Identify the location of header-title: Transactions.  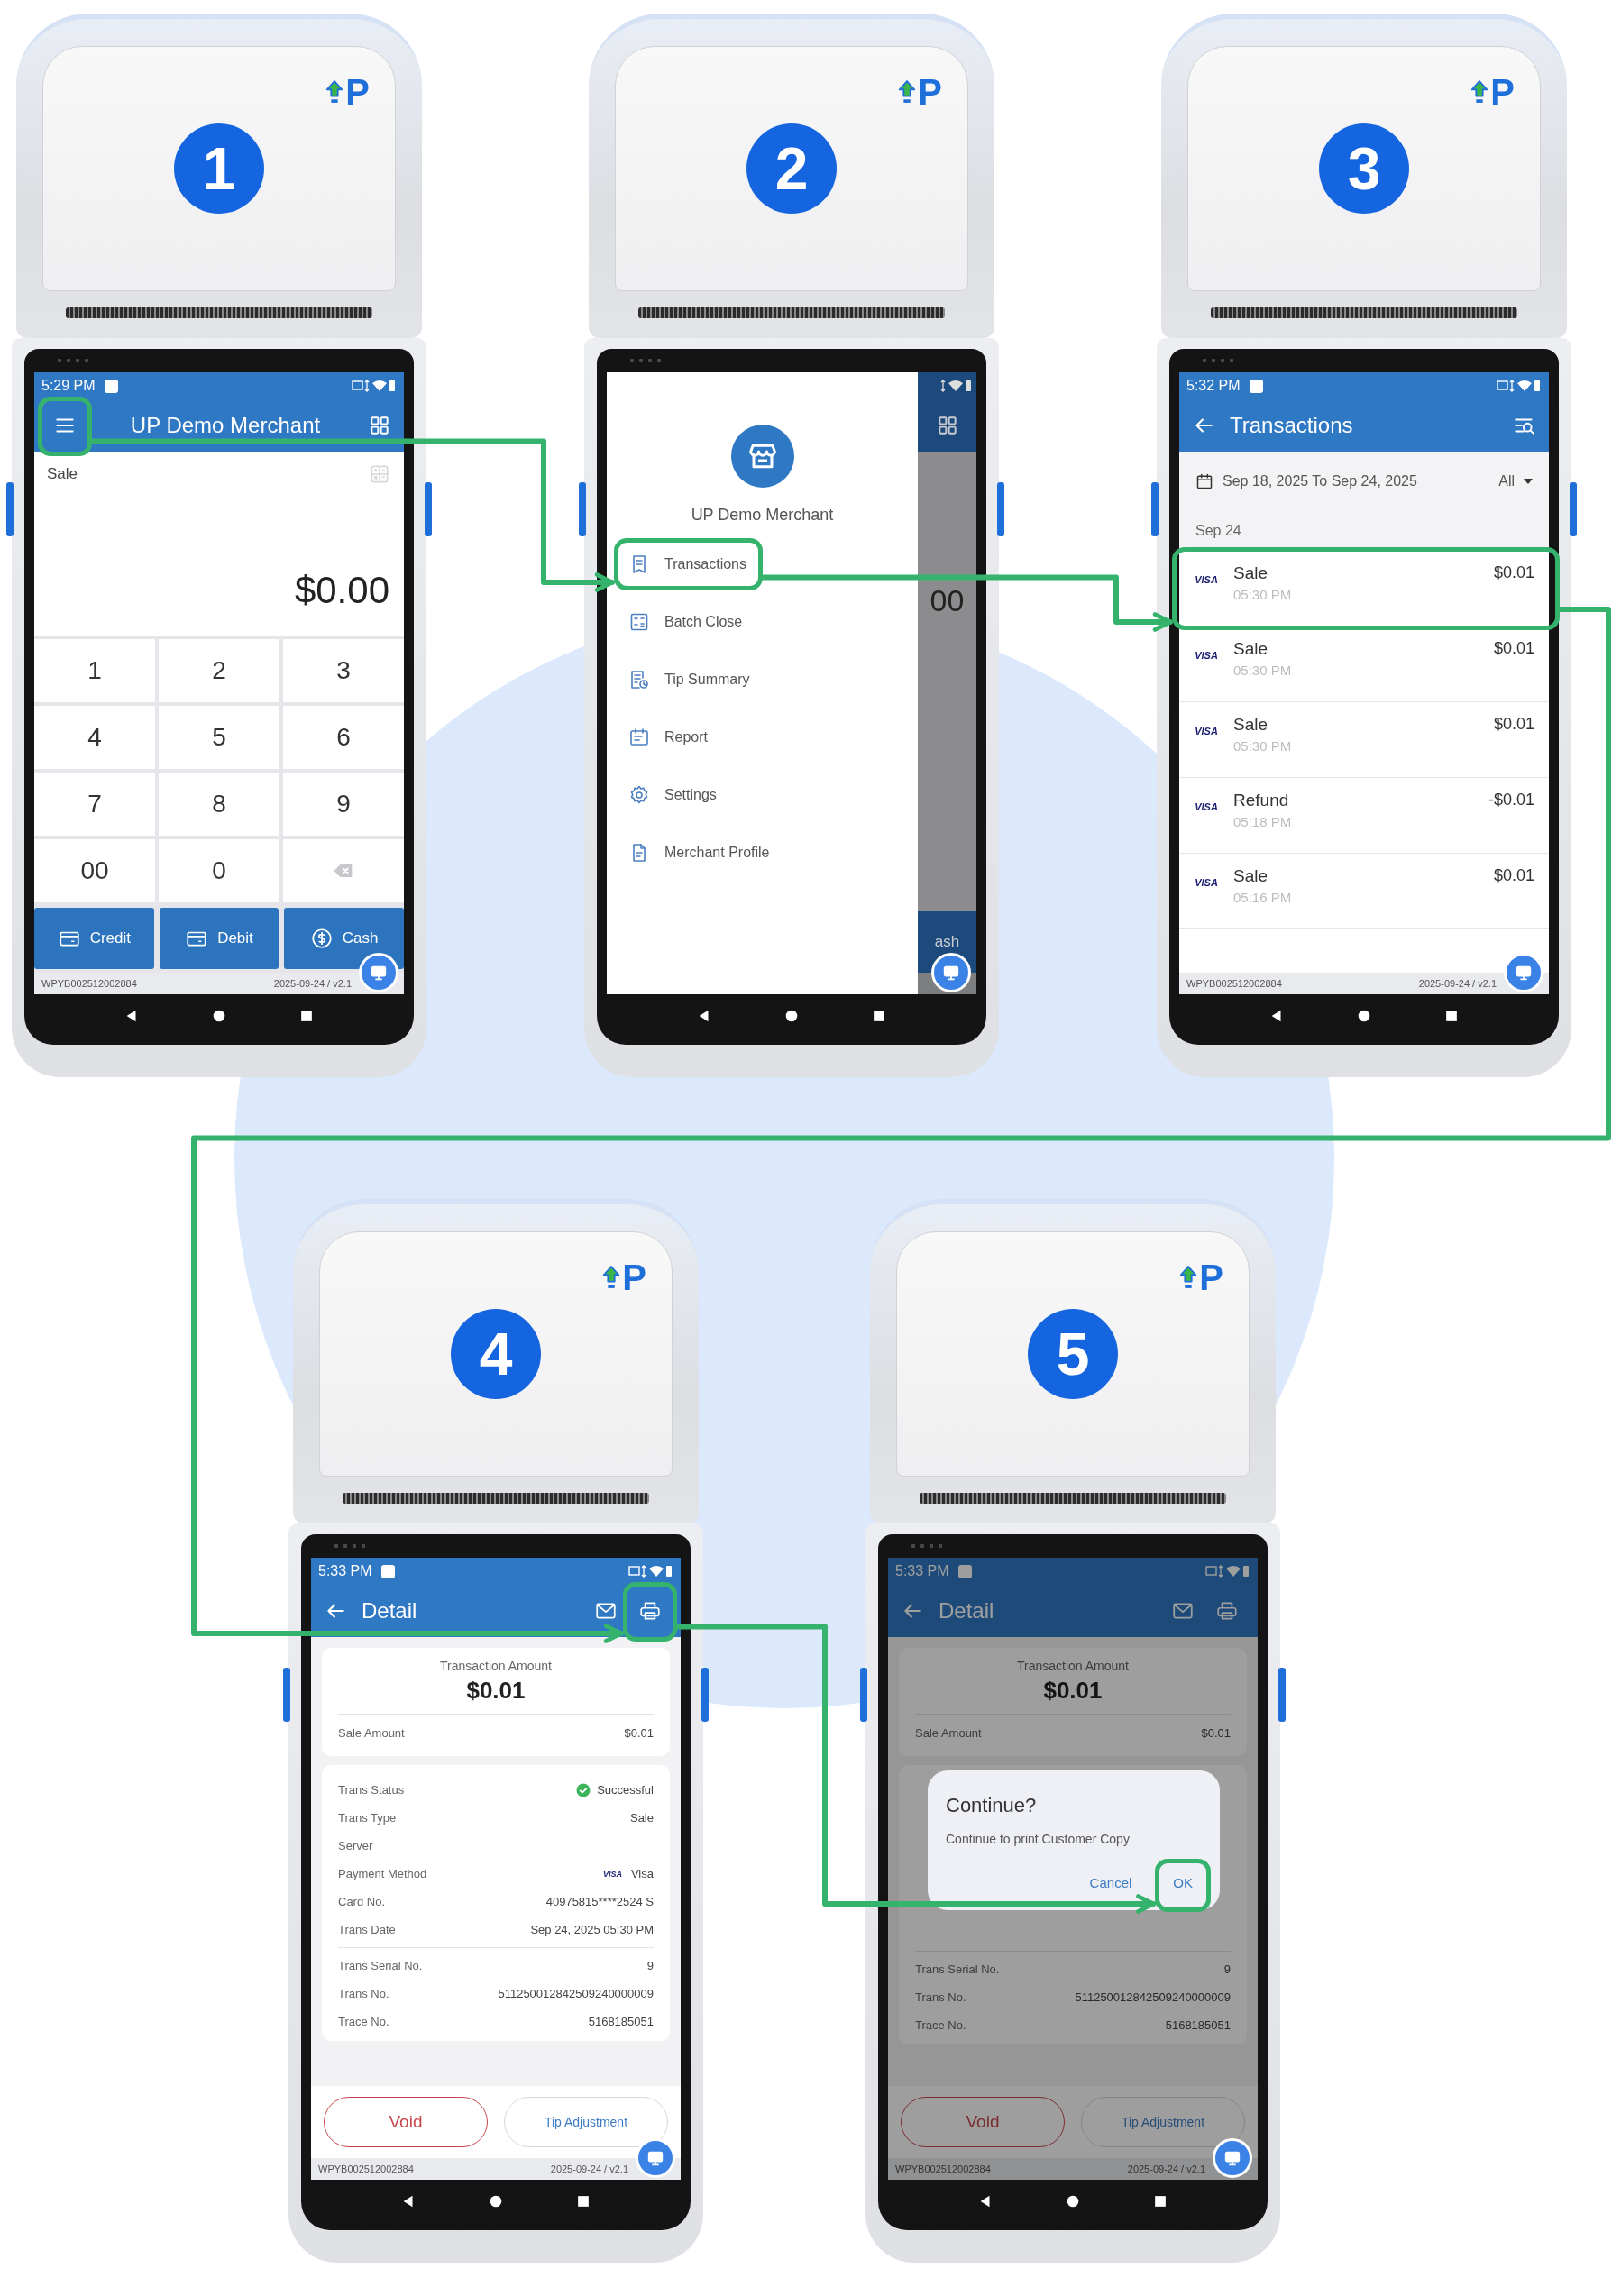
(1292, 425).